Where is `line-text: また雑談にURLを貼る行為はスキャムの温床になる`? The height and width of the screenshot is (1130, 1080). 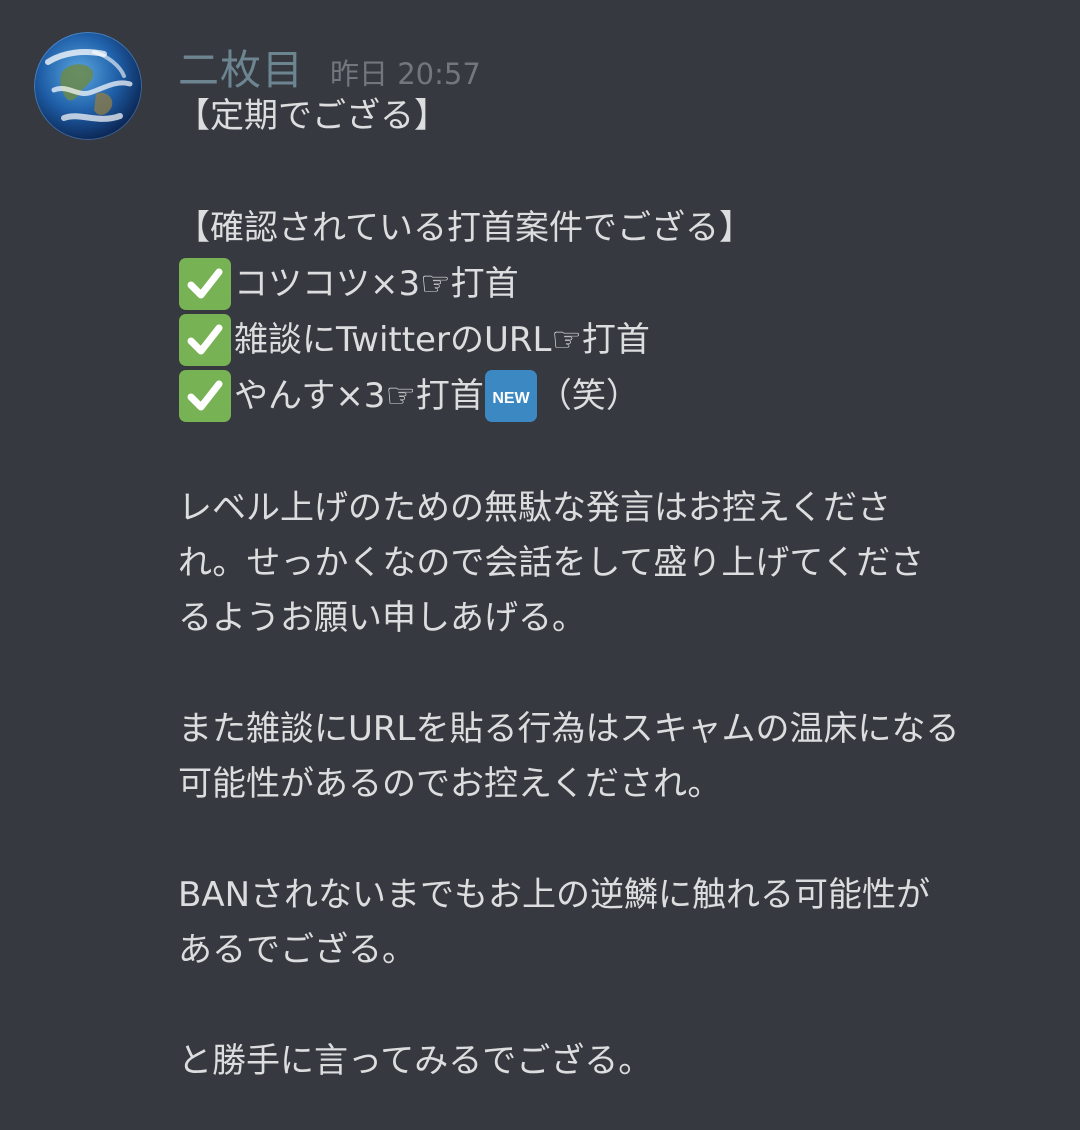 line-text: また雑談にURLを貼る行為はスキャムの温床になる is located at coordinates (569, 728).